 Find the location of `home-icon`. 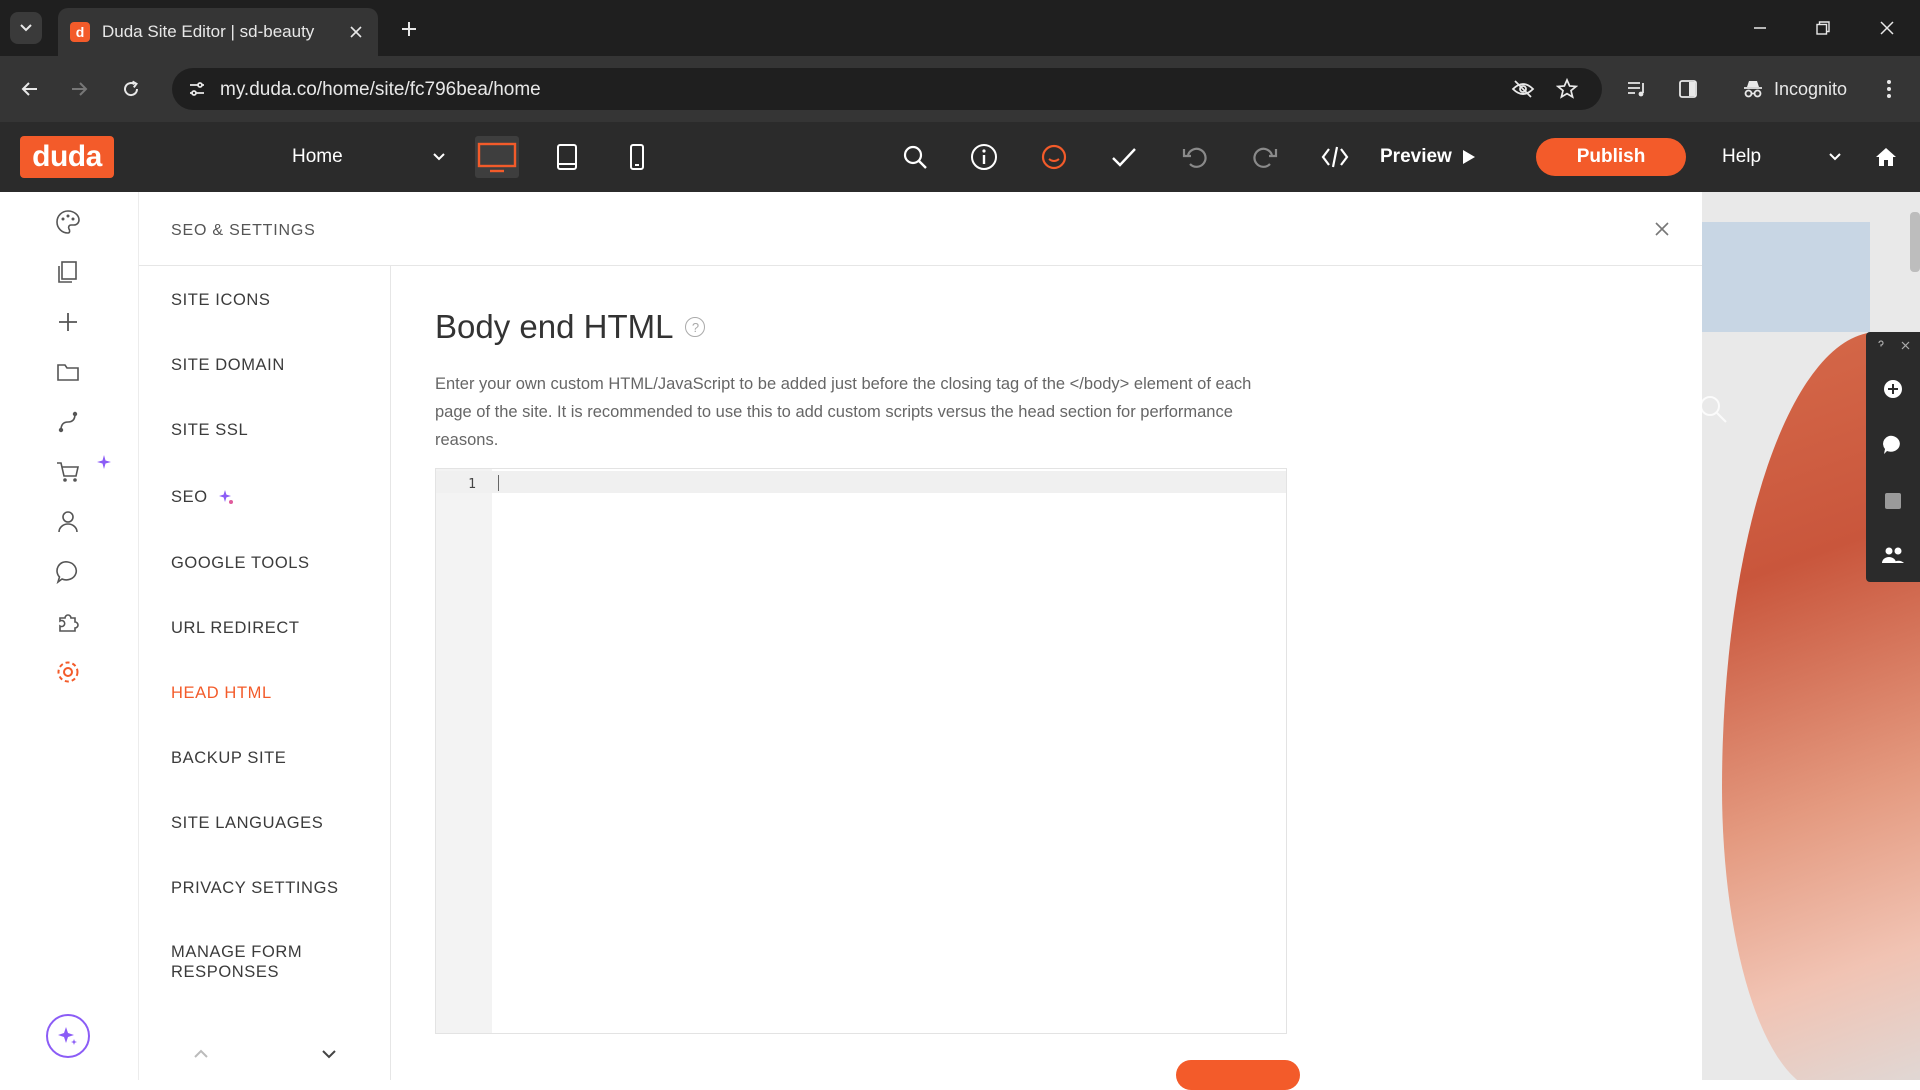

home-icon is located at coordinates (1886, 157).